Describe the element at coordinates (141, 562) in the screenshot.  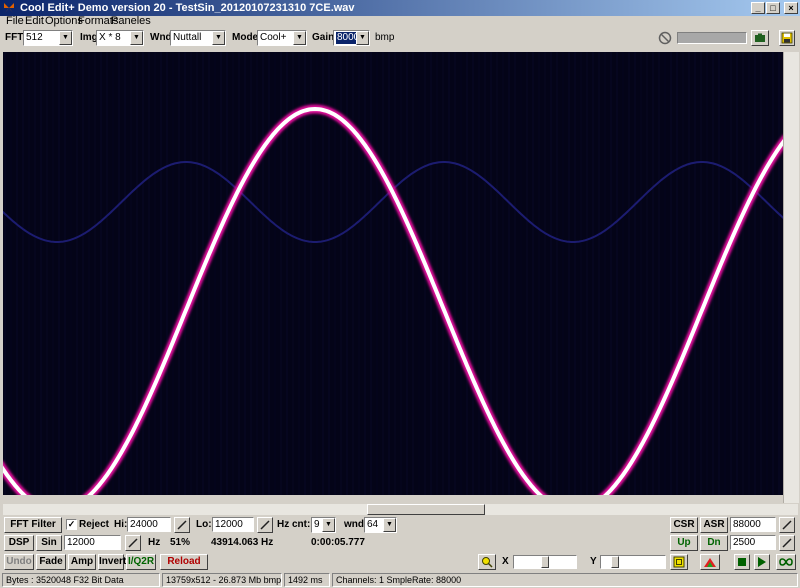
I see `i-q2r-button: I/Q2R` at that location.